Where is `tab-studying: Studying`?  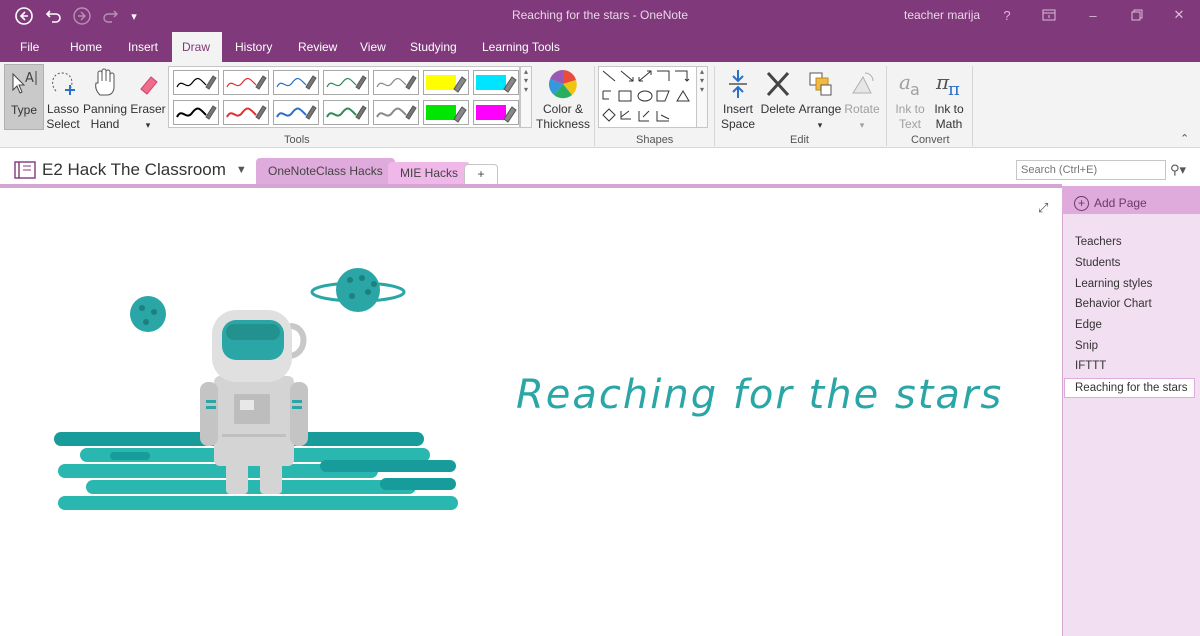
tab-studying: Studying is located at coordinates (433, 47).